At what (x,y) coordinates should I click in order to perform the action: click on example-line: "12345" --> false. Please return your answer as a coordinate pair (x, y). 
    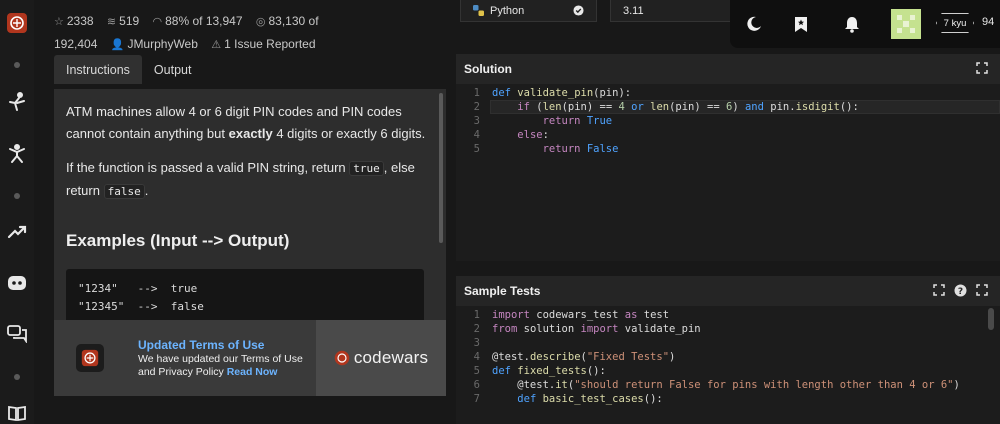
    Looking at the image, I should click on (141, 306).